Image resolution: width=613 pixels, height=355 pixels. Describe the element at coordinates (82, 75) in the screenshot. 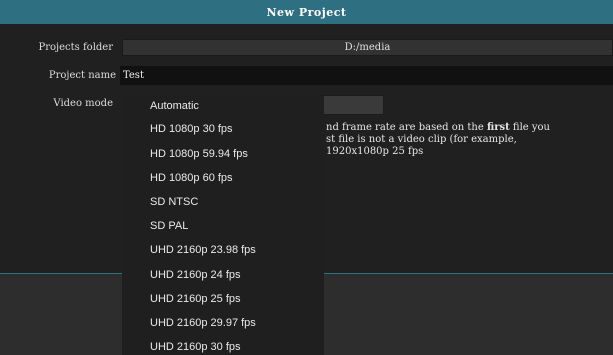

I see `project-name-label: Project name` at that location.